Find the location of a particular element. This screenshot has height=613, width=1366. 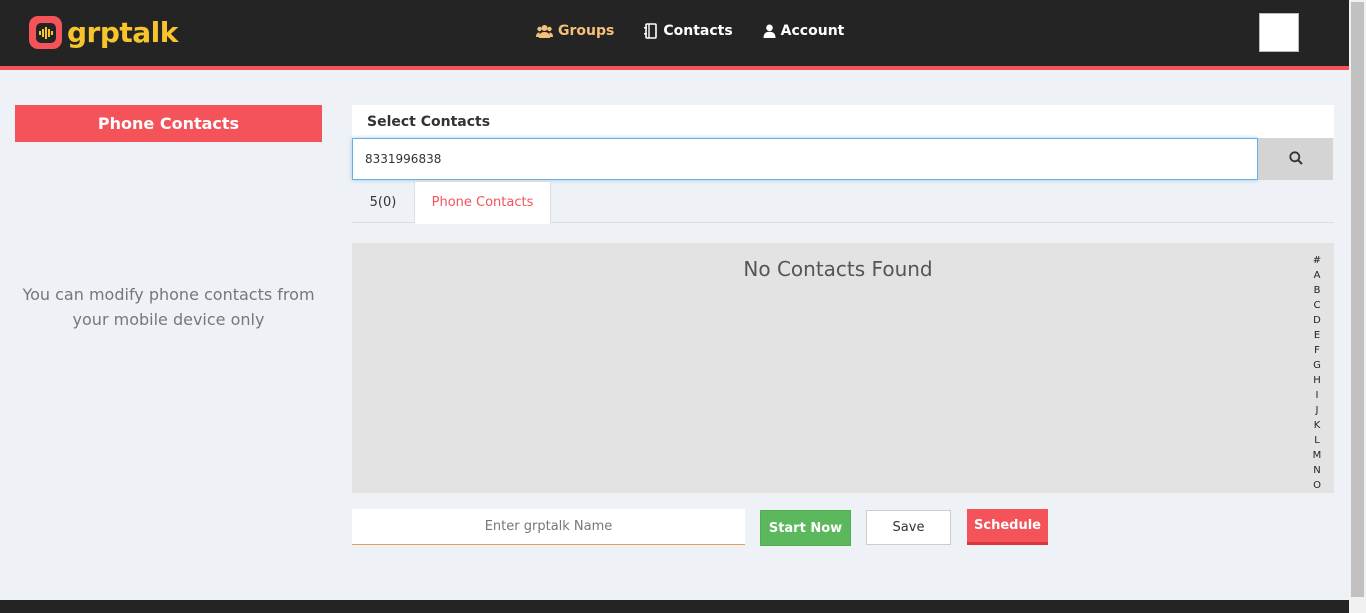

search-icon is located at coordinates (1295, 159).